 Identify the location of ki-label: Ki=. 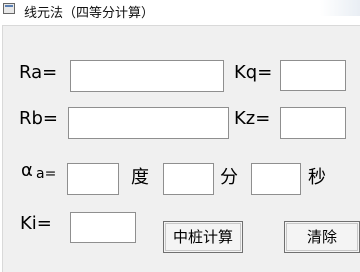
(36, 223).